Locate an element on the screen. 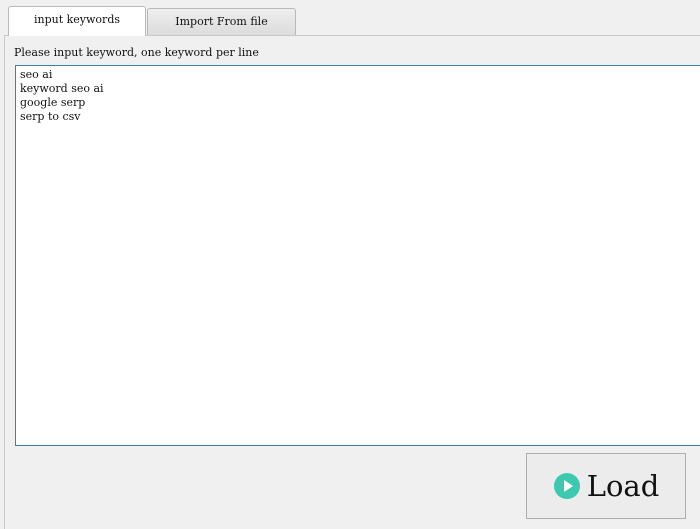  load-button: Load is located at coordinates (606, 486).